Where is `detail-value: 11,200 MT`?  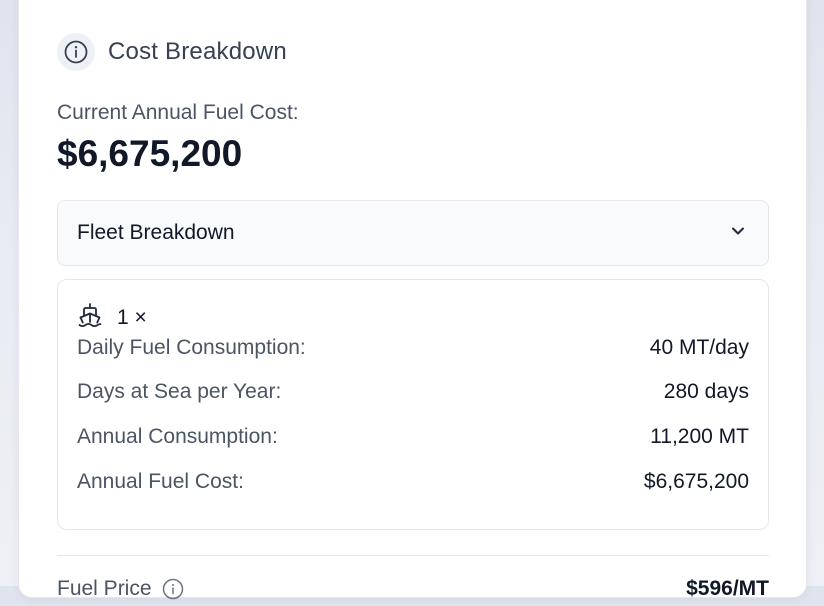 detail-value: 11,200 MT is located at coordinates (699, 436).